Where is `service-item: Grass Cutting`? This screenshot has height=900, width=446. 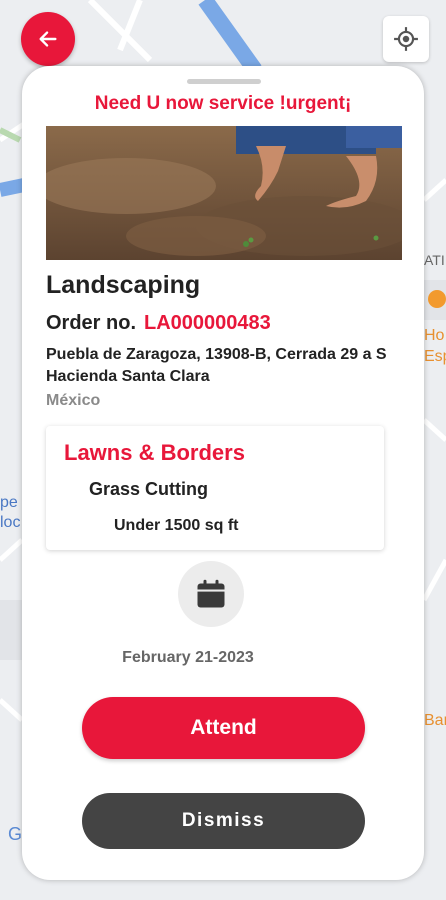
service-item: Grass Cutting is located at coordinates (149, 489).